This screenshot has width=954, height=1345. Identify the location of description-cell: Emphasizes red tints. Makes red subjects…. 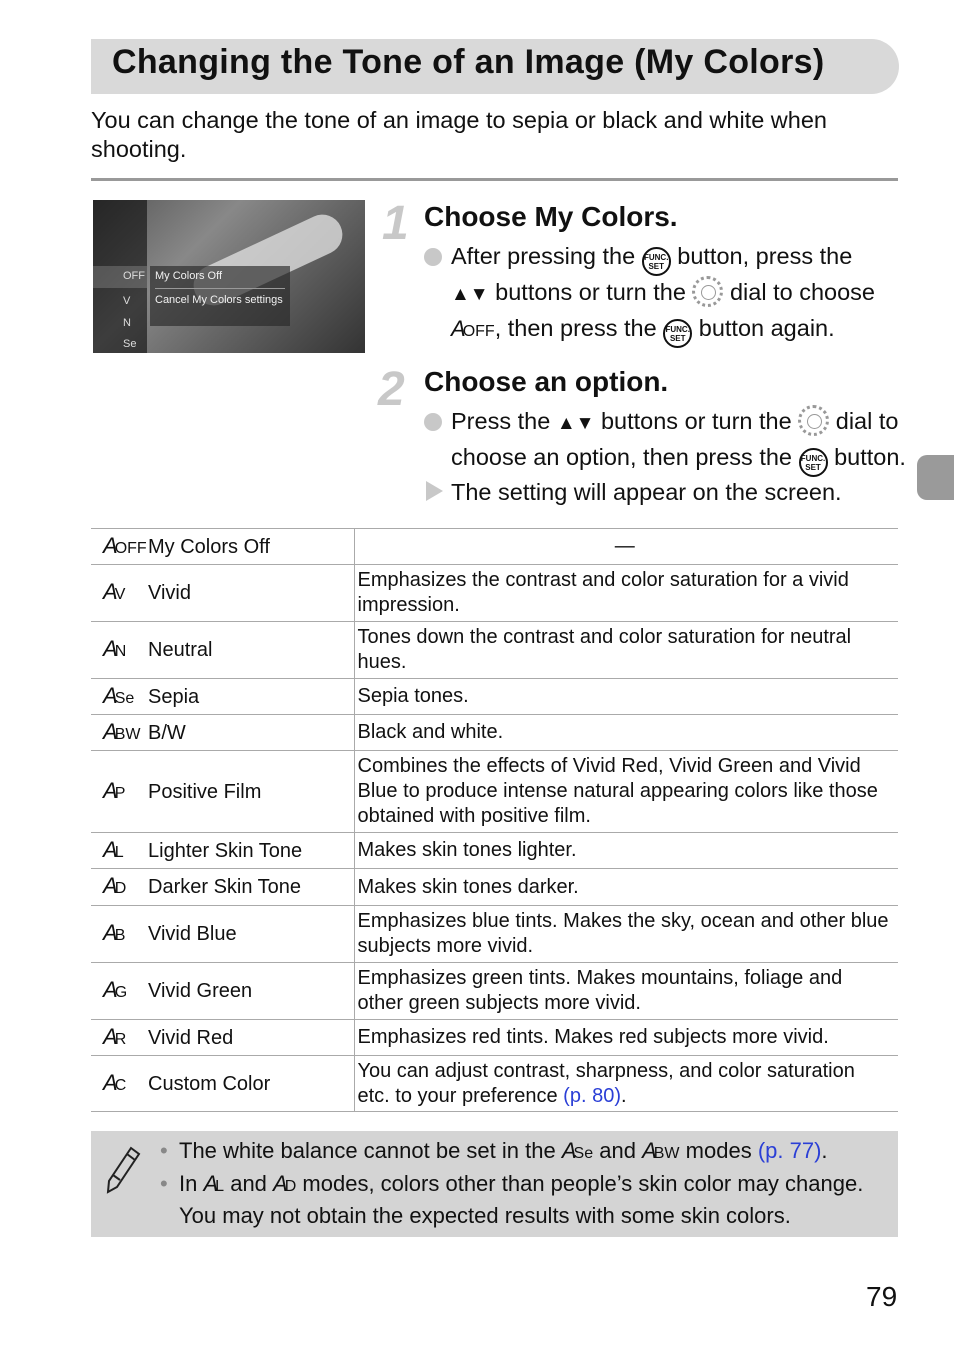
(626, 1037).